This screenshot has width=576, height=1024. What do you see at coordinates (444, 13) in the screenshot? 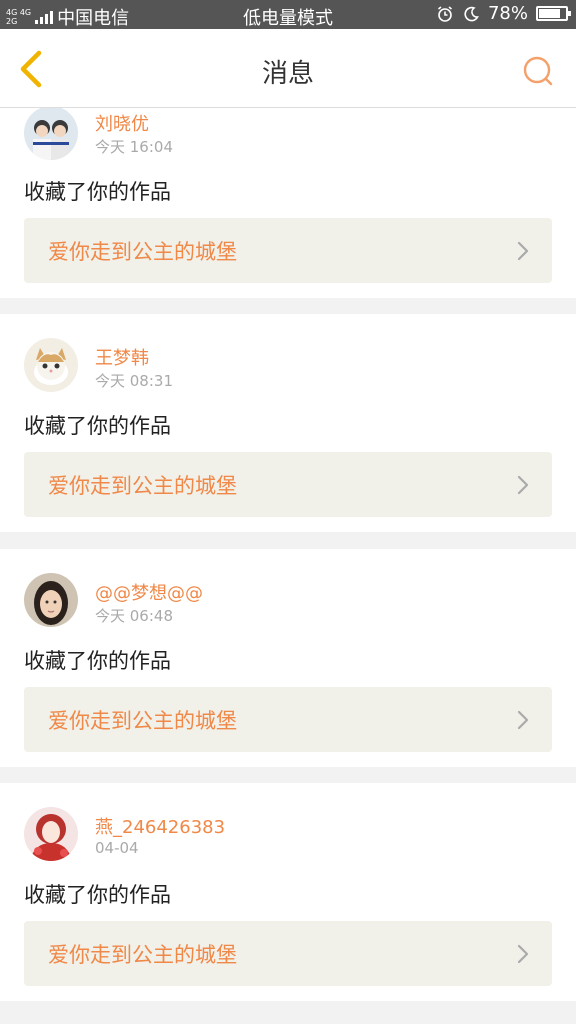
I see `alarm-icon` at bounding box center [444, 13].